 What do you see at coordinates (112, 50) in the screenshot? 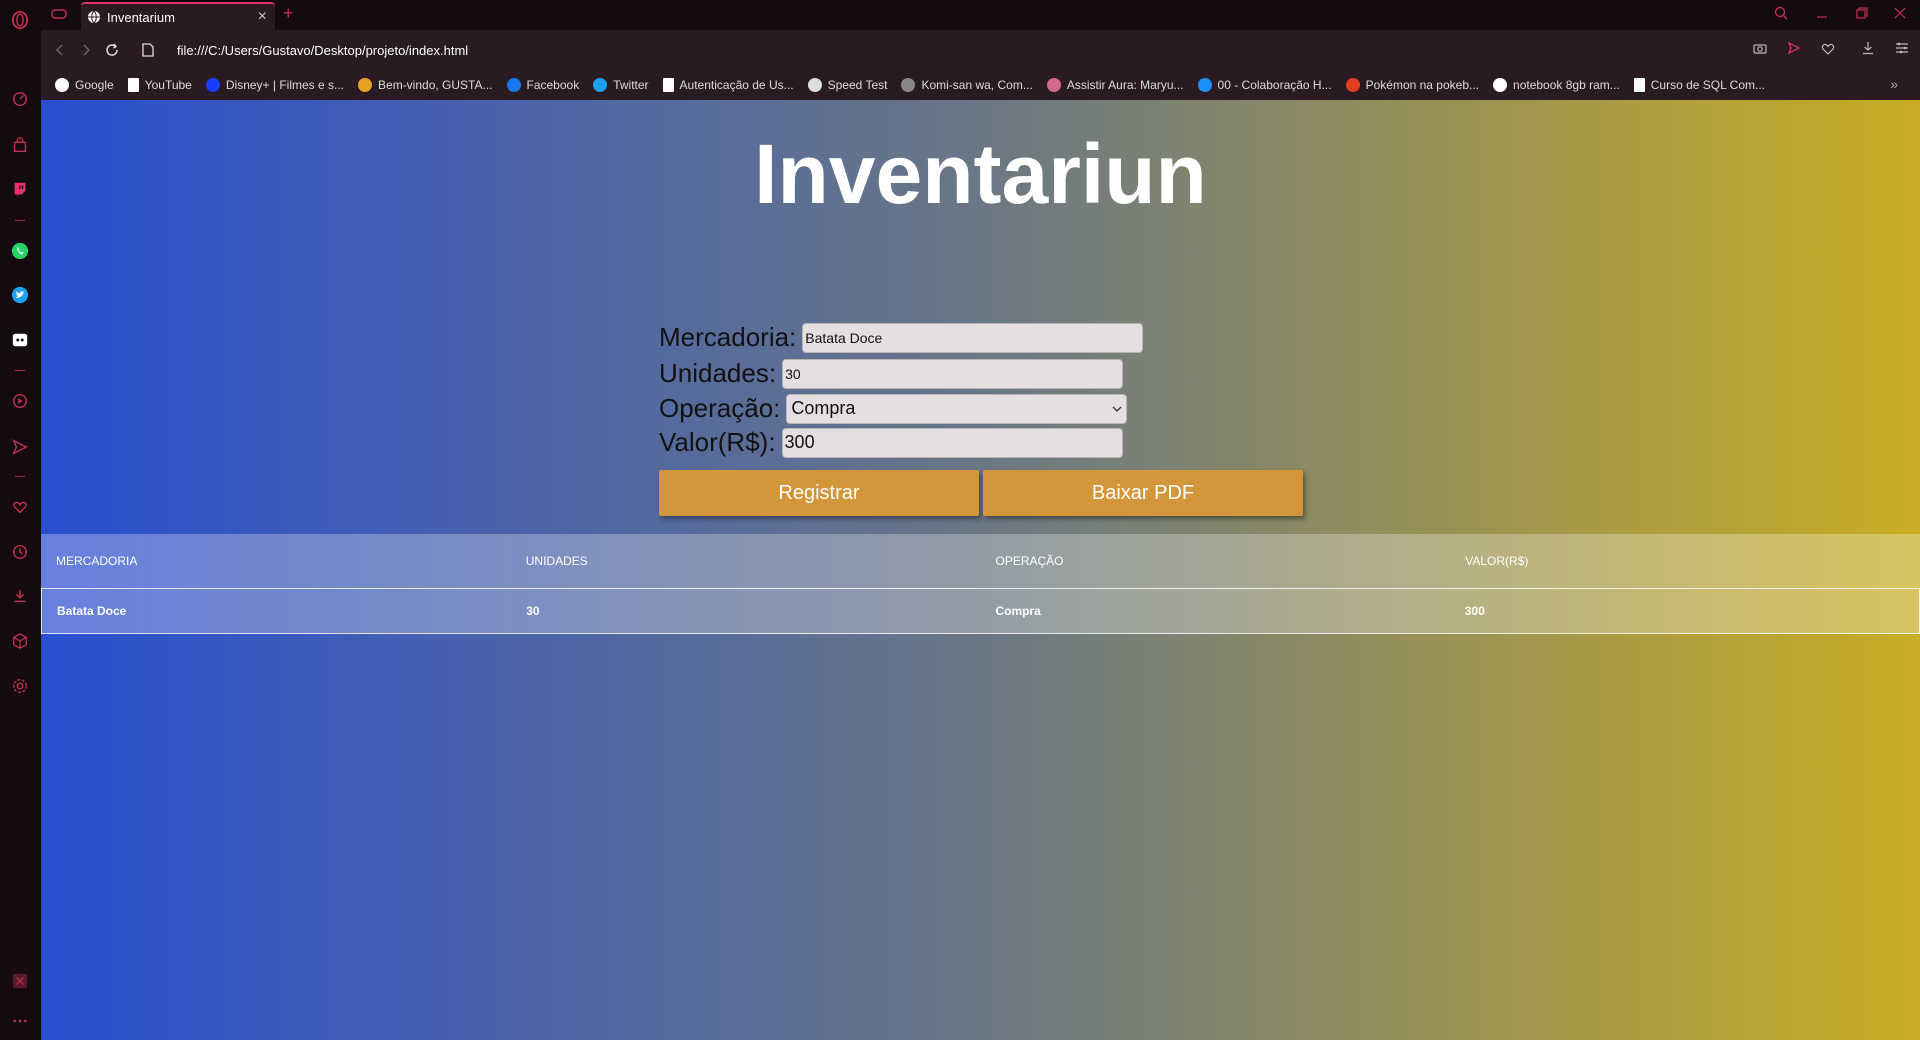
I see `reload-icon` at bounding box center [112, 50].